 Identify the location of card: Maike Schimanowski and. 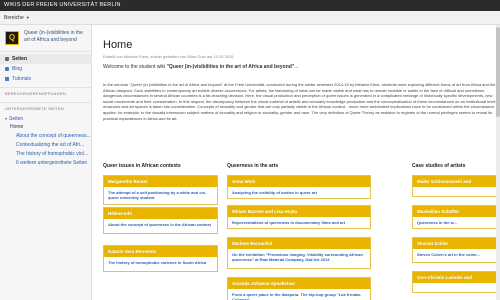
(456, 186).